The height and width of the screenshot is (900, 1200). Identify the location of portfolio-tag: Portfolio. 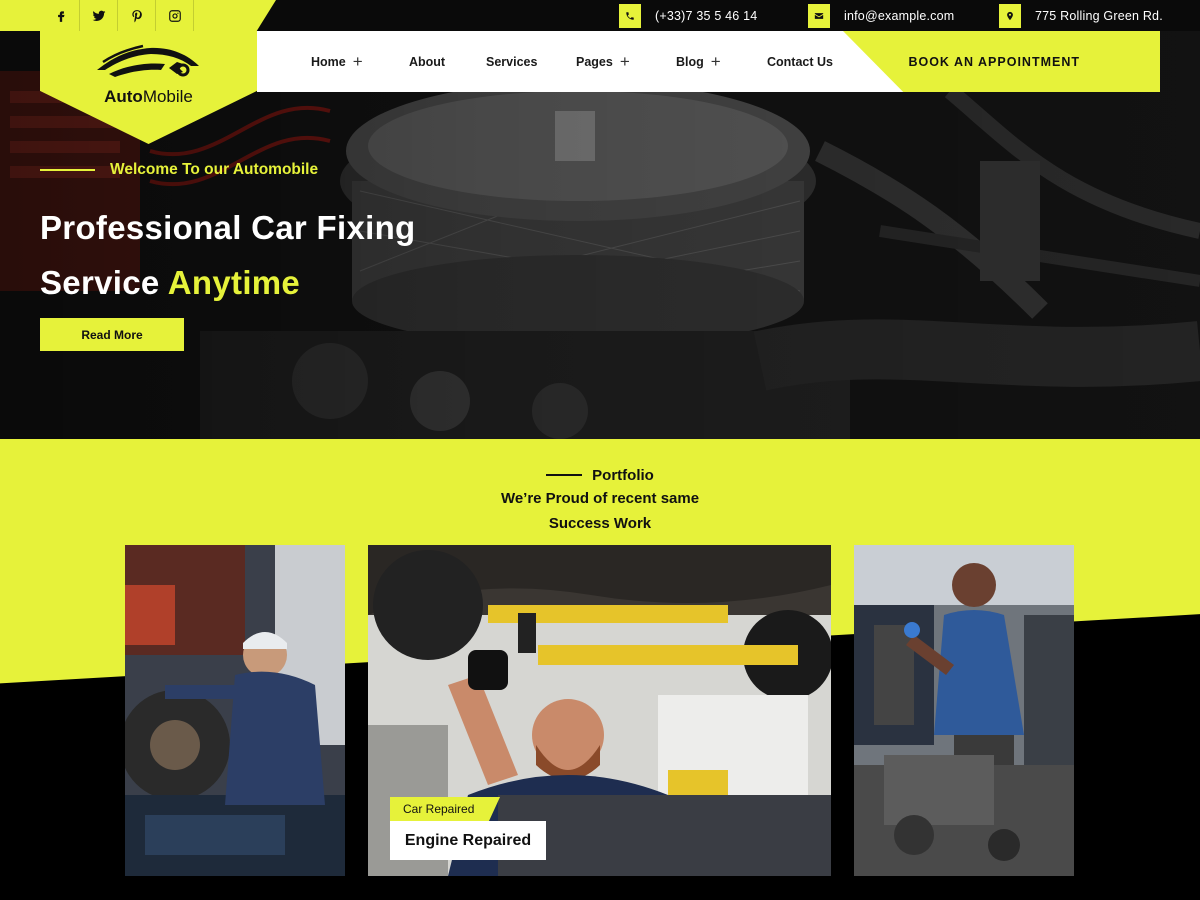
(600, 475).